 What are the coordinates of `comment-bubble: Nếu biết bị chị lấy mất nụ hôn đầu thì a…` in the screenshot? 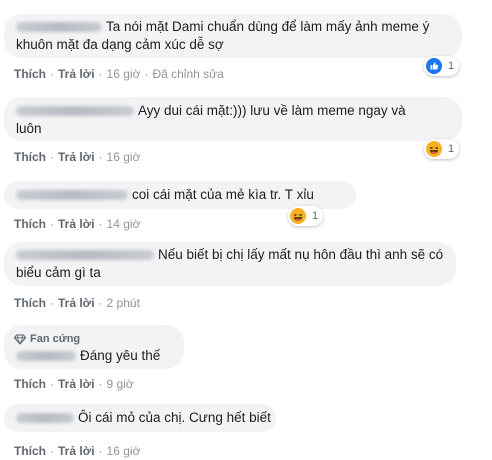 It's located at (230, 264).